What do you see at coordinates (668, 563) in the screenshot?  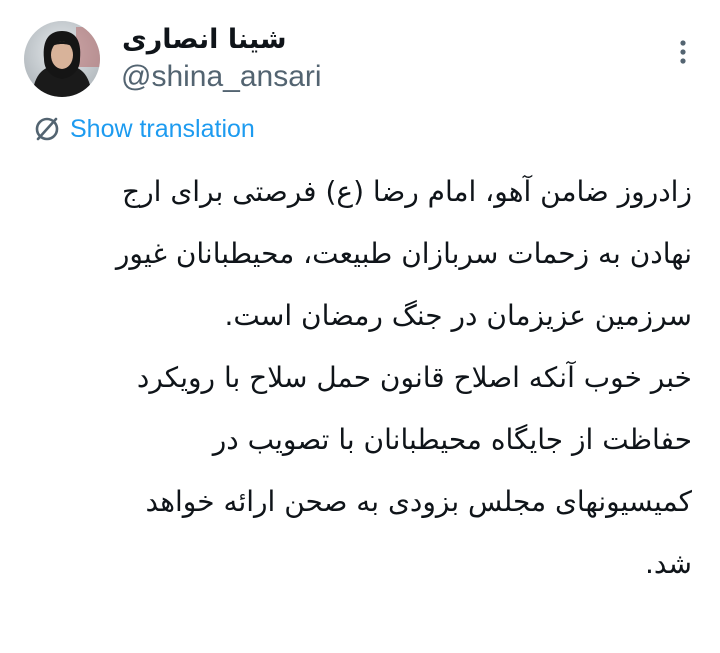 I see `tweet-text-line: شد.` at bounding box center [668, 563].